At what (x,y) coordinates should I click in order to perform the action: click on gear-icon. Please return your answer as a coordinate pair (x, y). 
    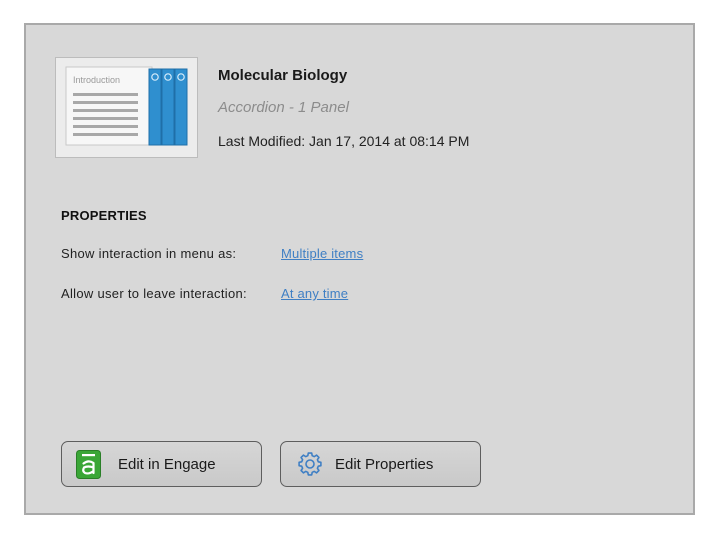
    Looking at the image, I should click on (310, 464).